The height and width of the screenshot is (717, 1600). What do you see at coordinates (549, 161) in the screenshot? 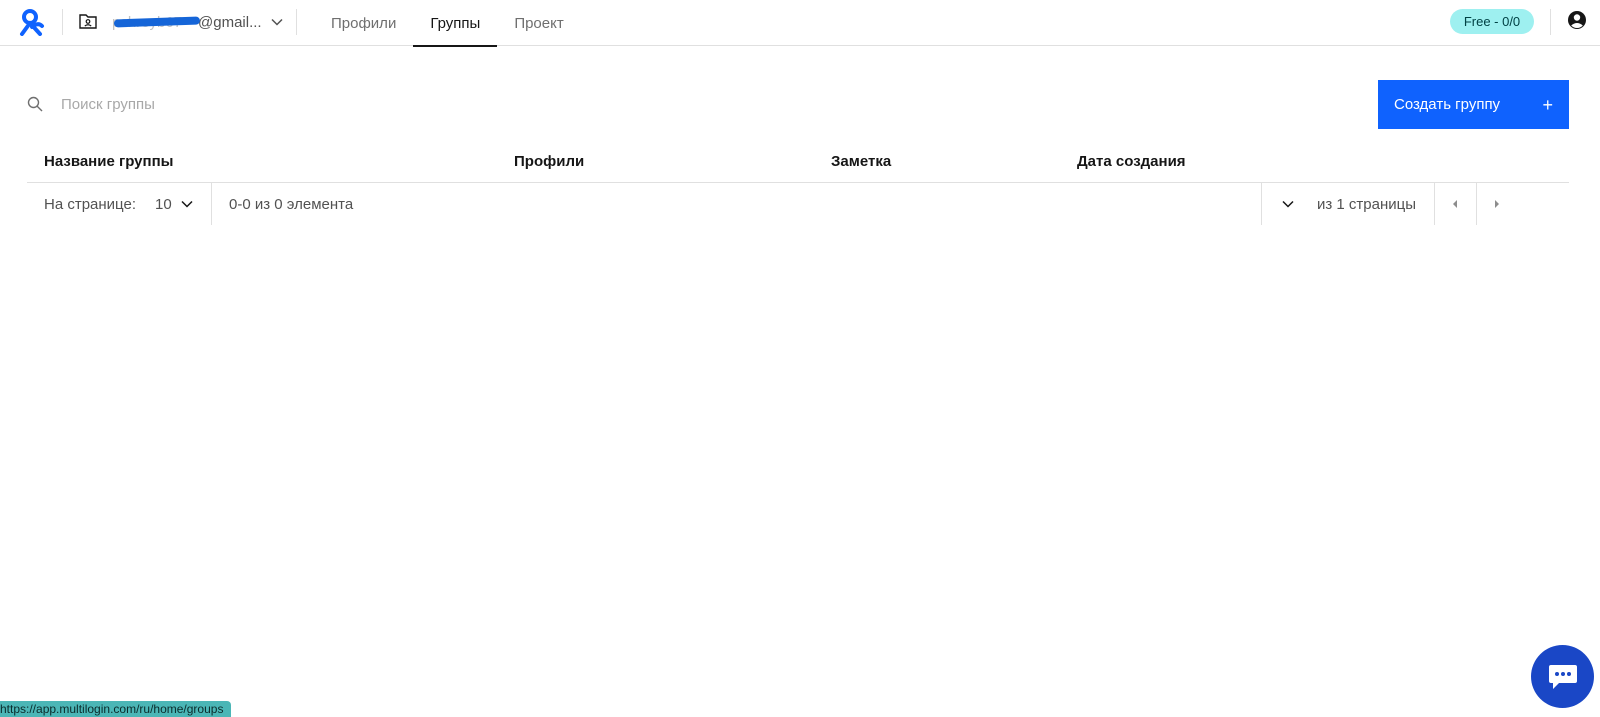
I see `column-header-profiles: Профили` at bounding box center [549, 161].